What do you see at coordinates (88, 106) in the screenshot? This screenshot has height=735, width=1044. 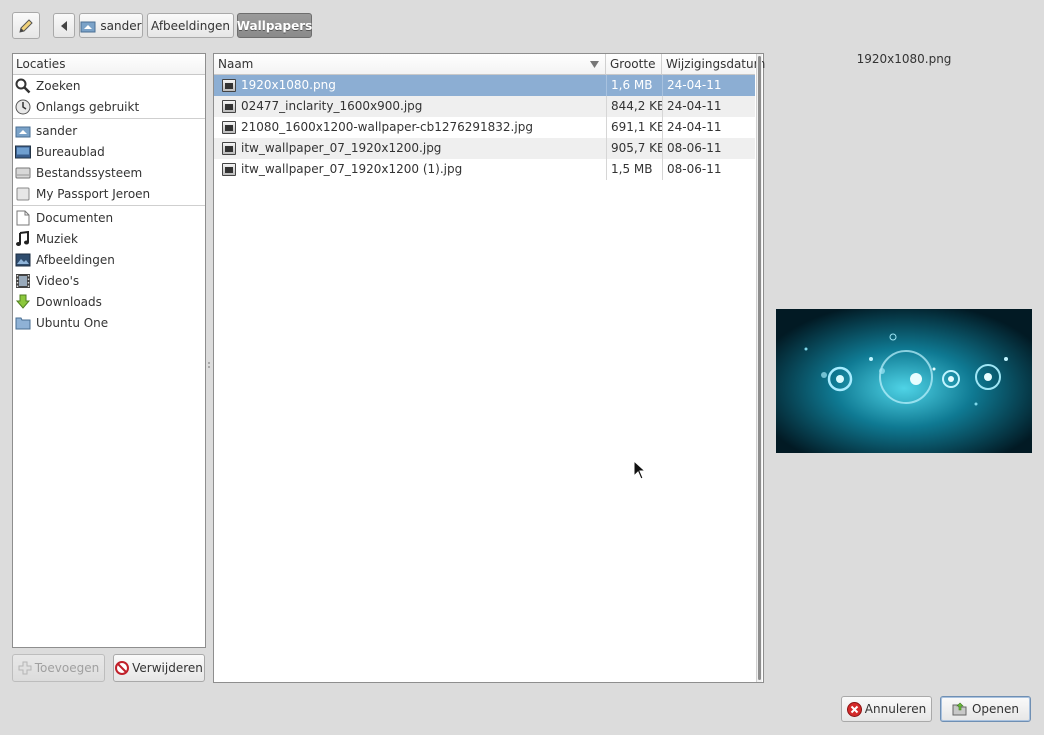 I see `place-label: Onlangs gebruikt` at bounding box center [88, 106].